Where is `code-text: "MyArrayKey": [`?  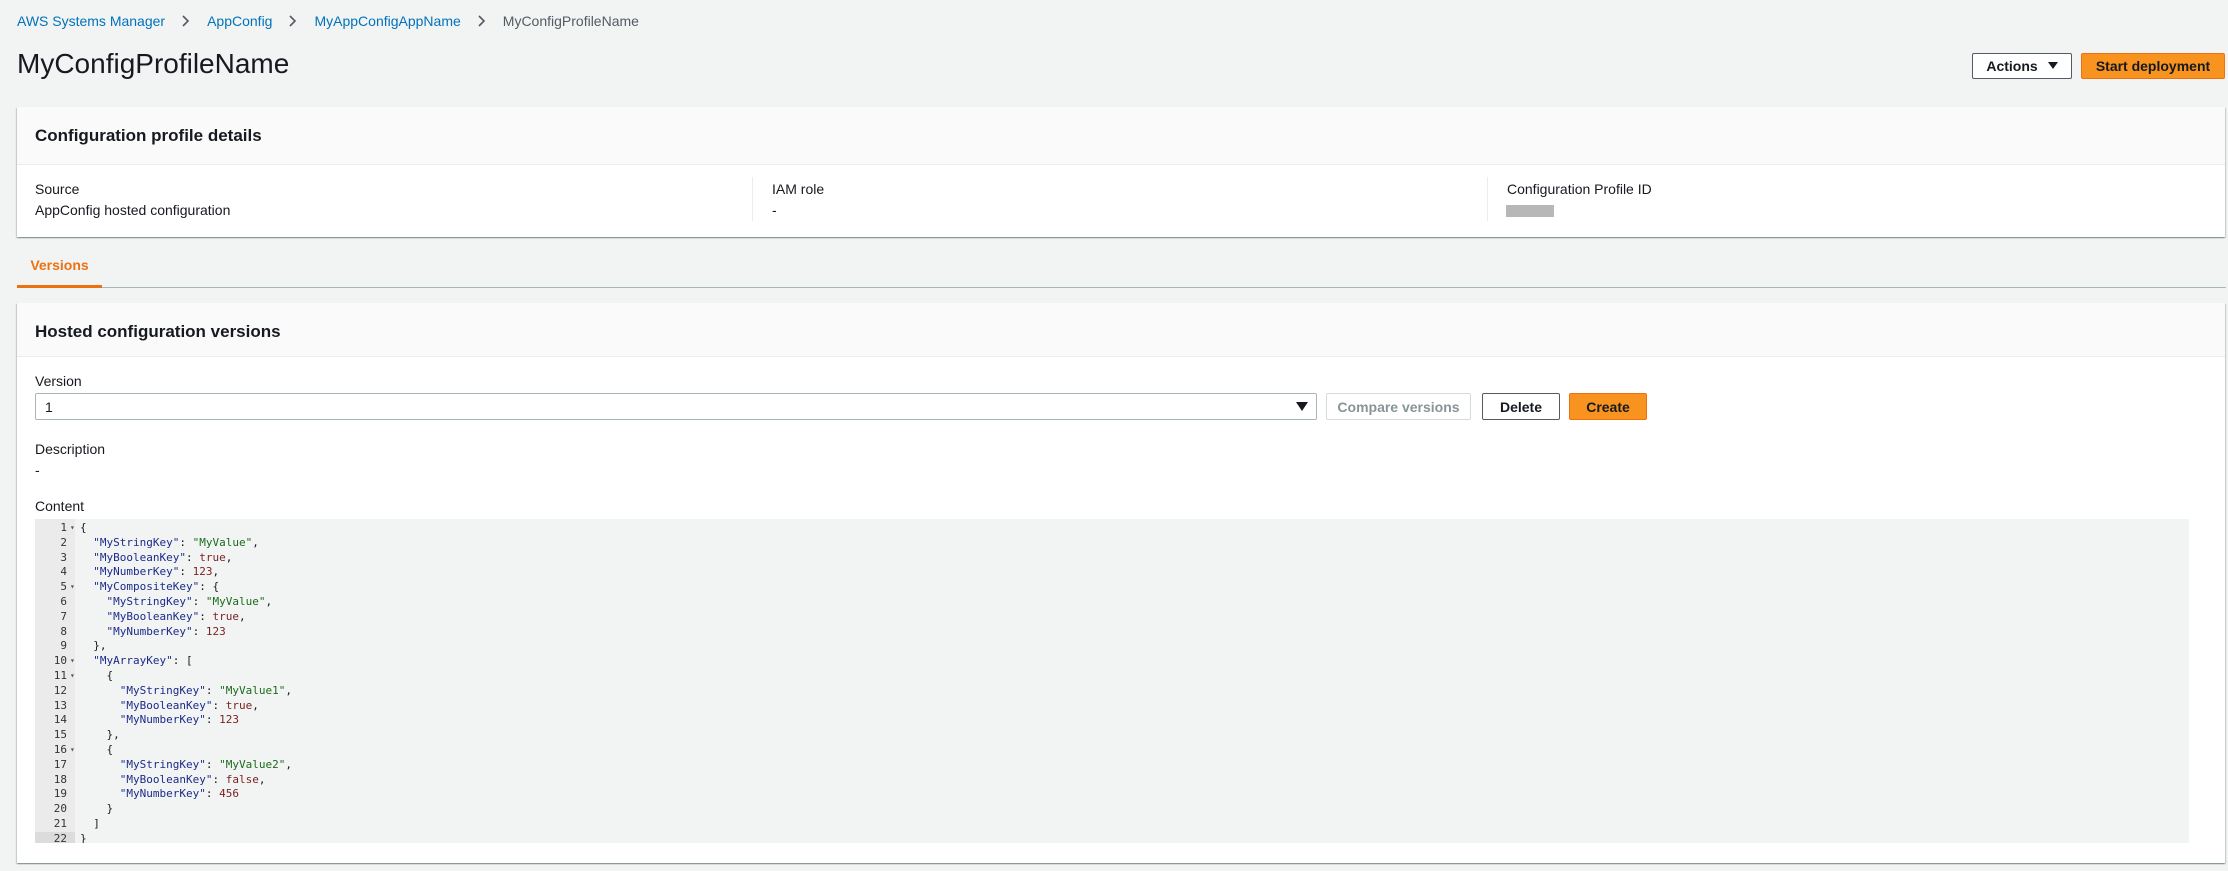
code-text: "MyArrayKey": [ is located at coordinates (143, 661).